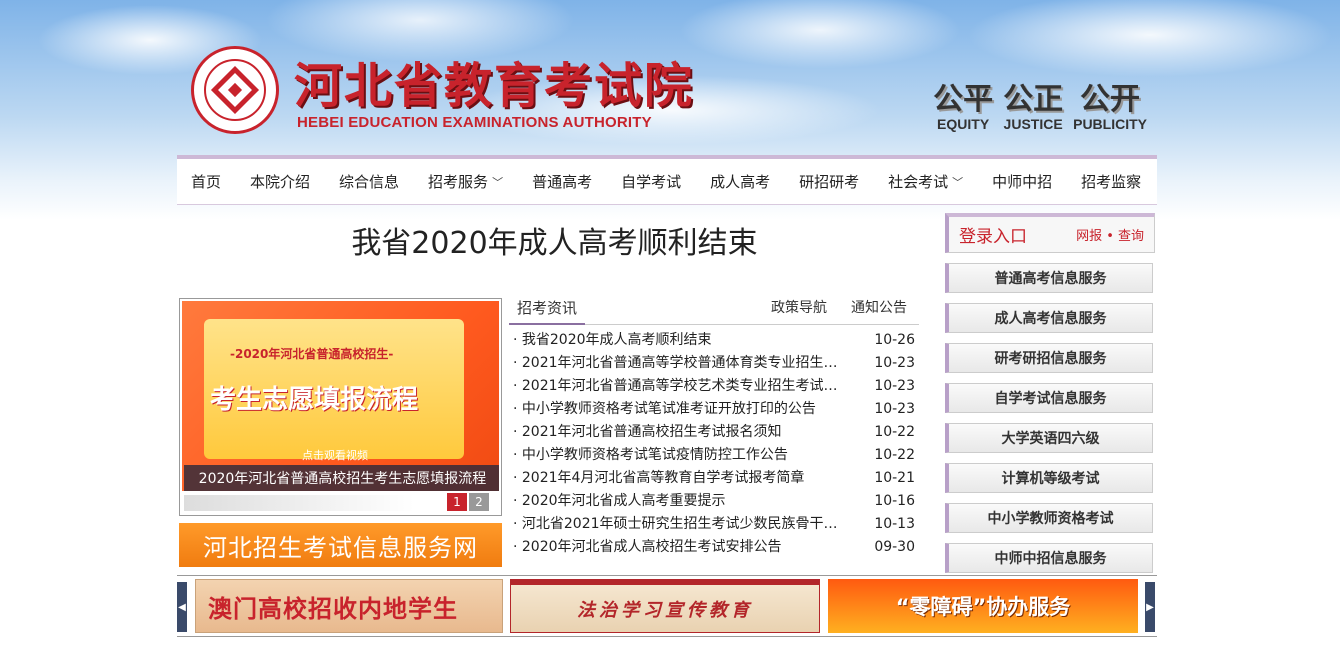 This screenshot has height=647, width=1340. I want to click on headline-link: 我省2020年成人高考顺利结束, so click(554, 240).